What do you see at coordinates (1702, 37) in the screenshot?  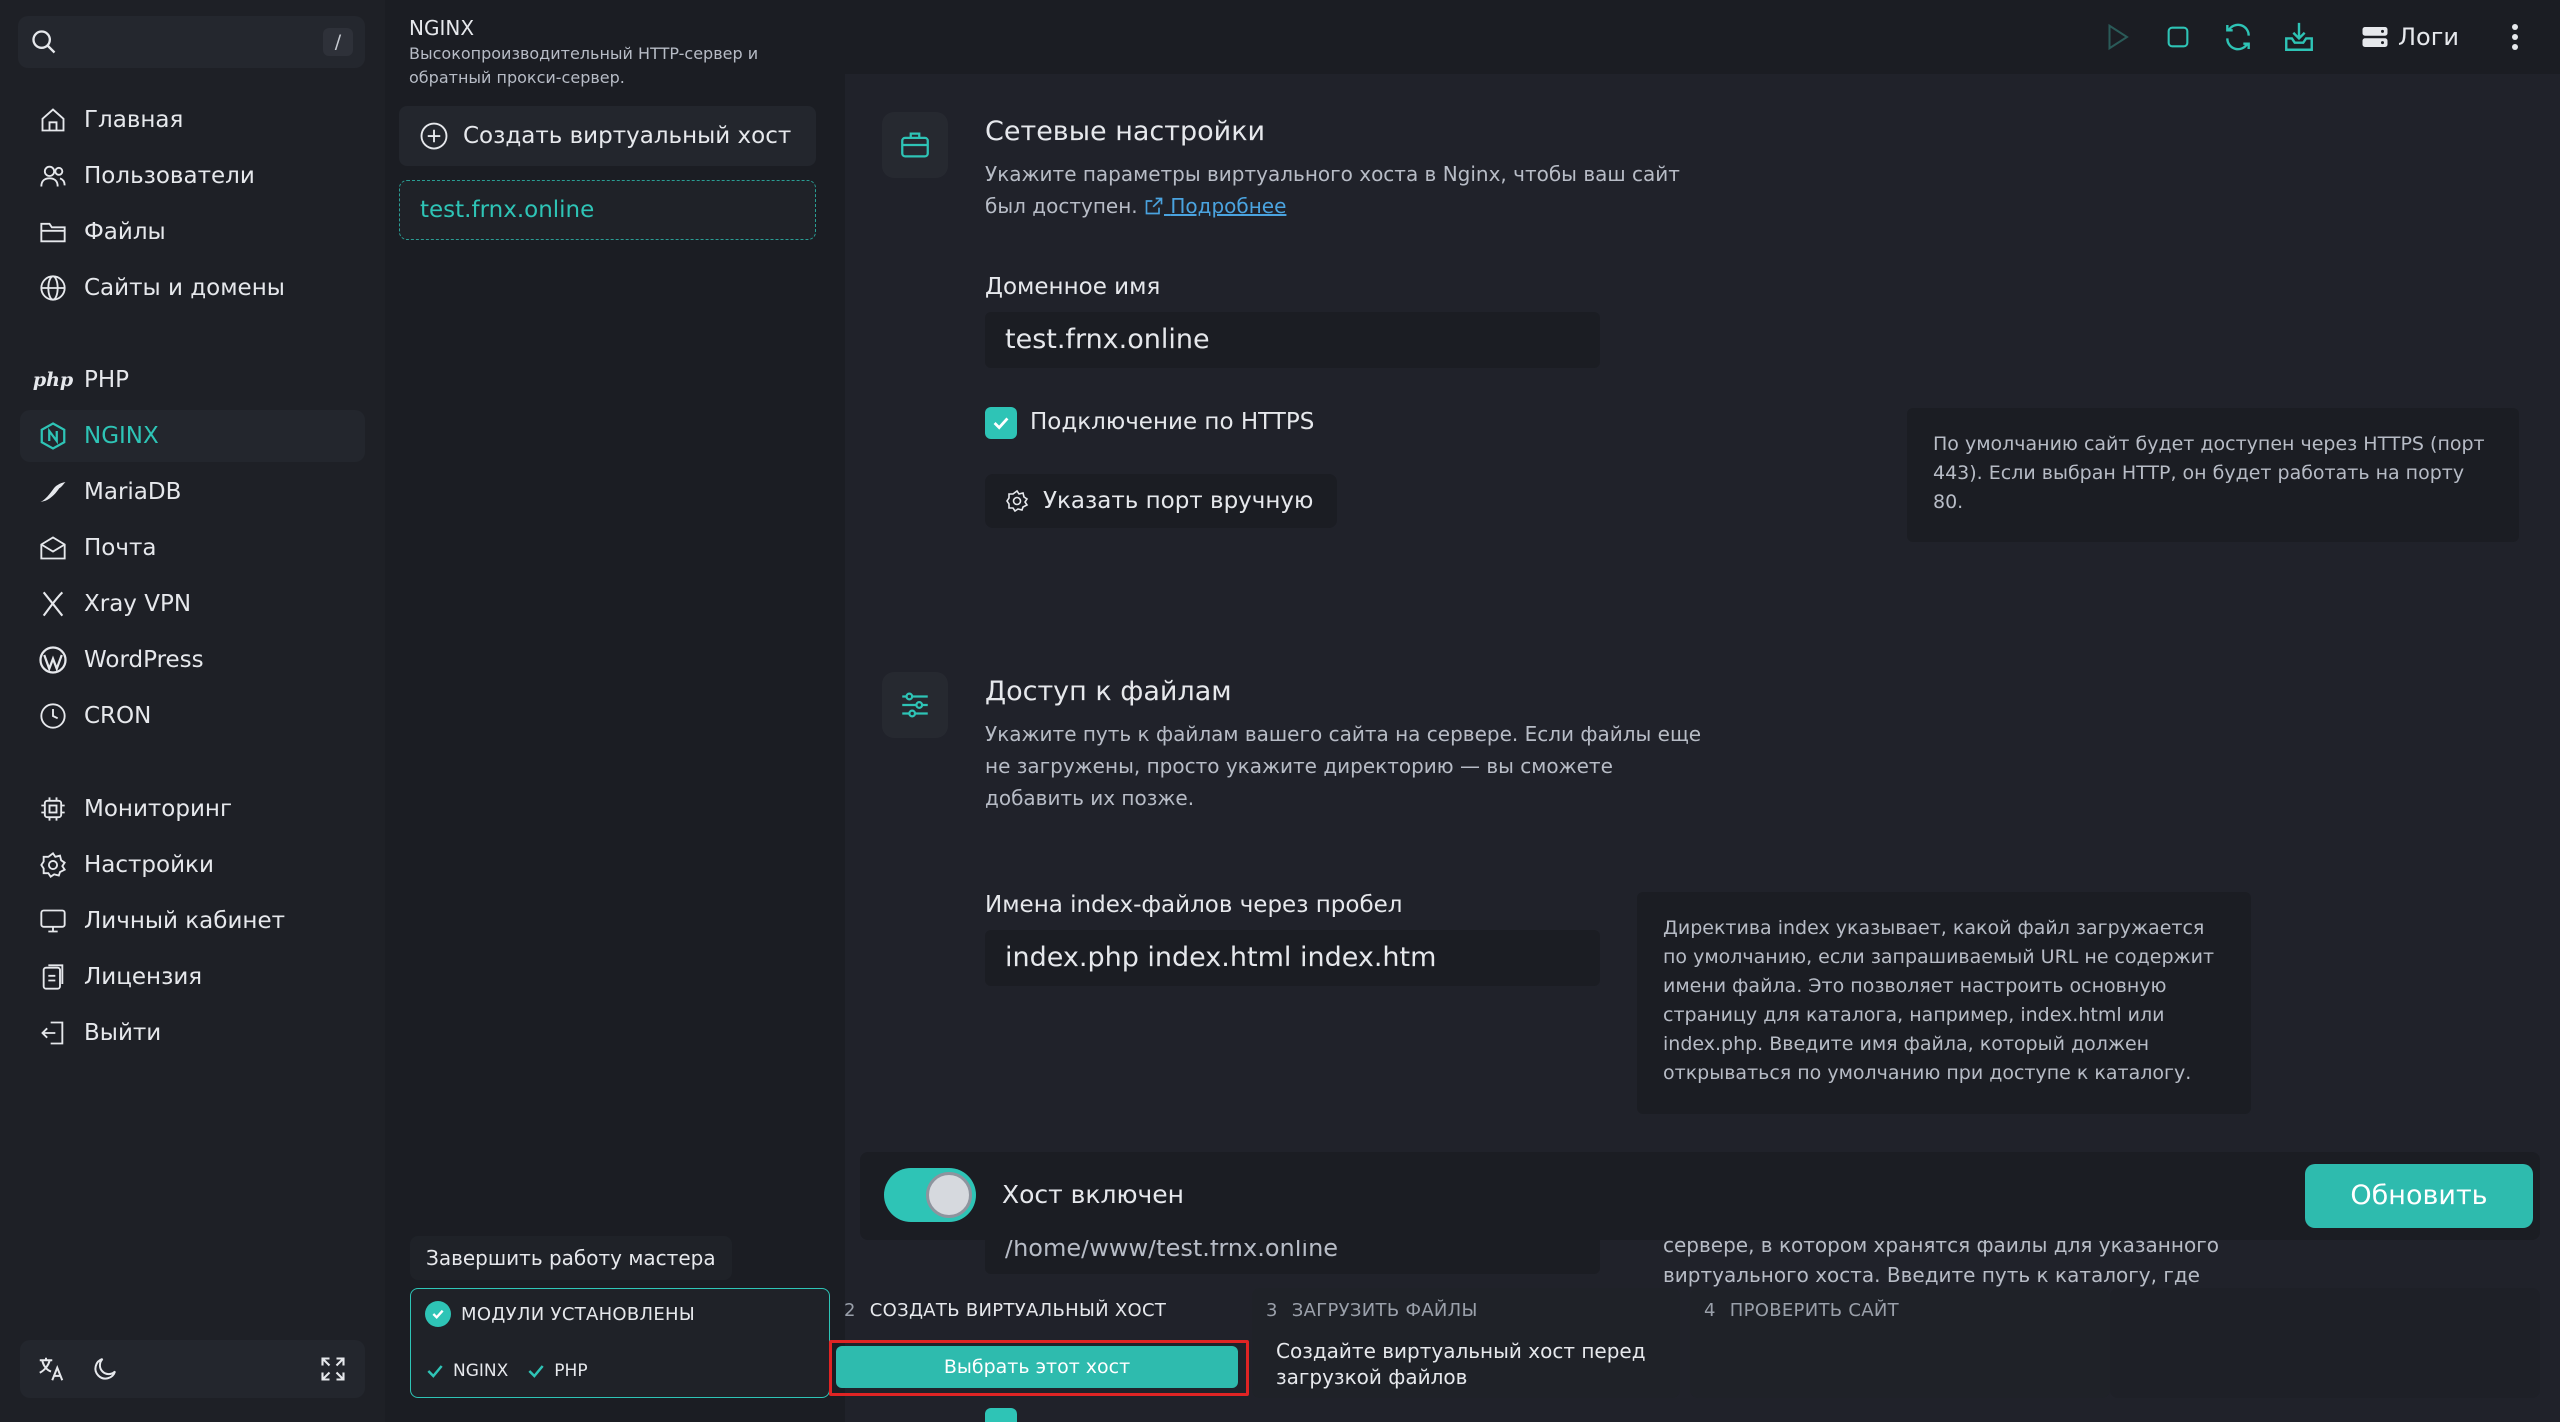 I see `topbar` at bounding box center [1702, 37].